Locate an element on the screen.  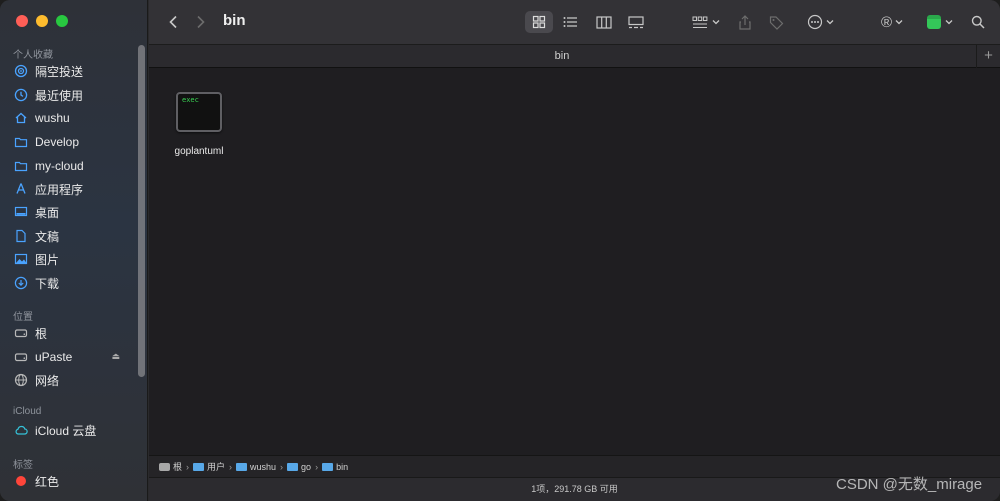
close-button is located at coordinates (22, 21).